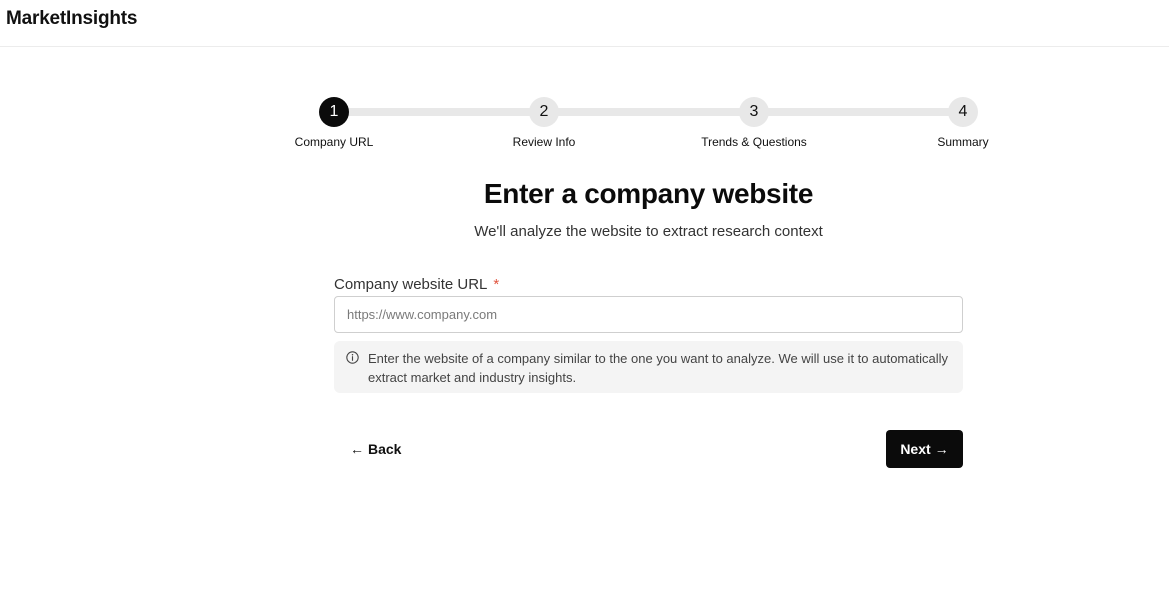 The image size is (1169, 600). I want to click on step-1-label: Company URL, so click(334, 142).